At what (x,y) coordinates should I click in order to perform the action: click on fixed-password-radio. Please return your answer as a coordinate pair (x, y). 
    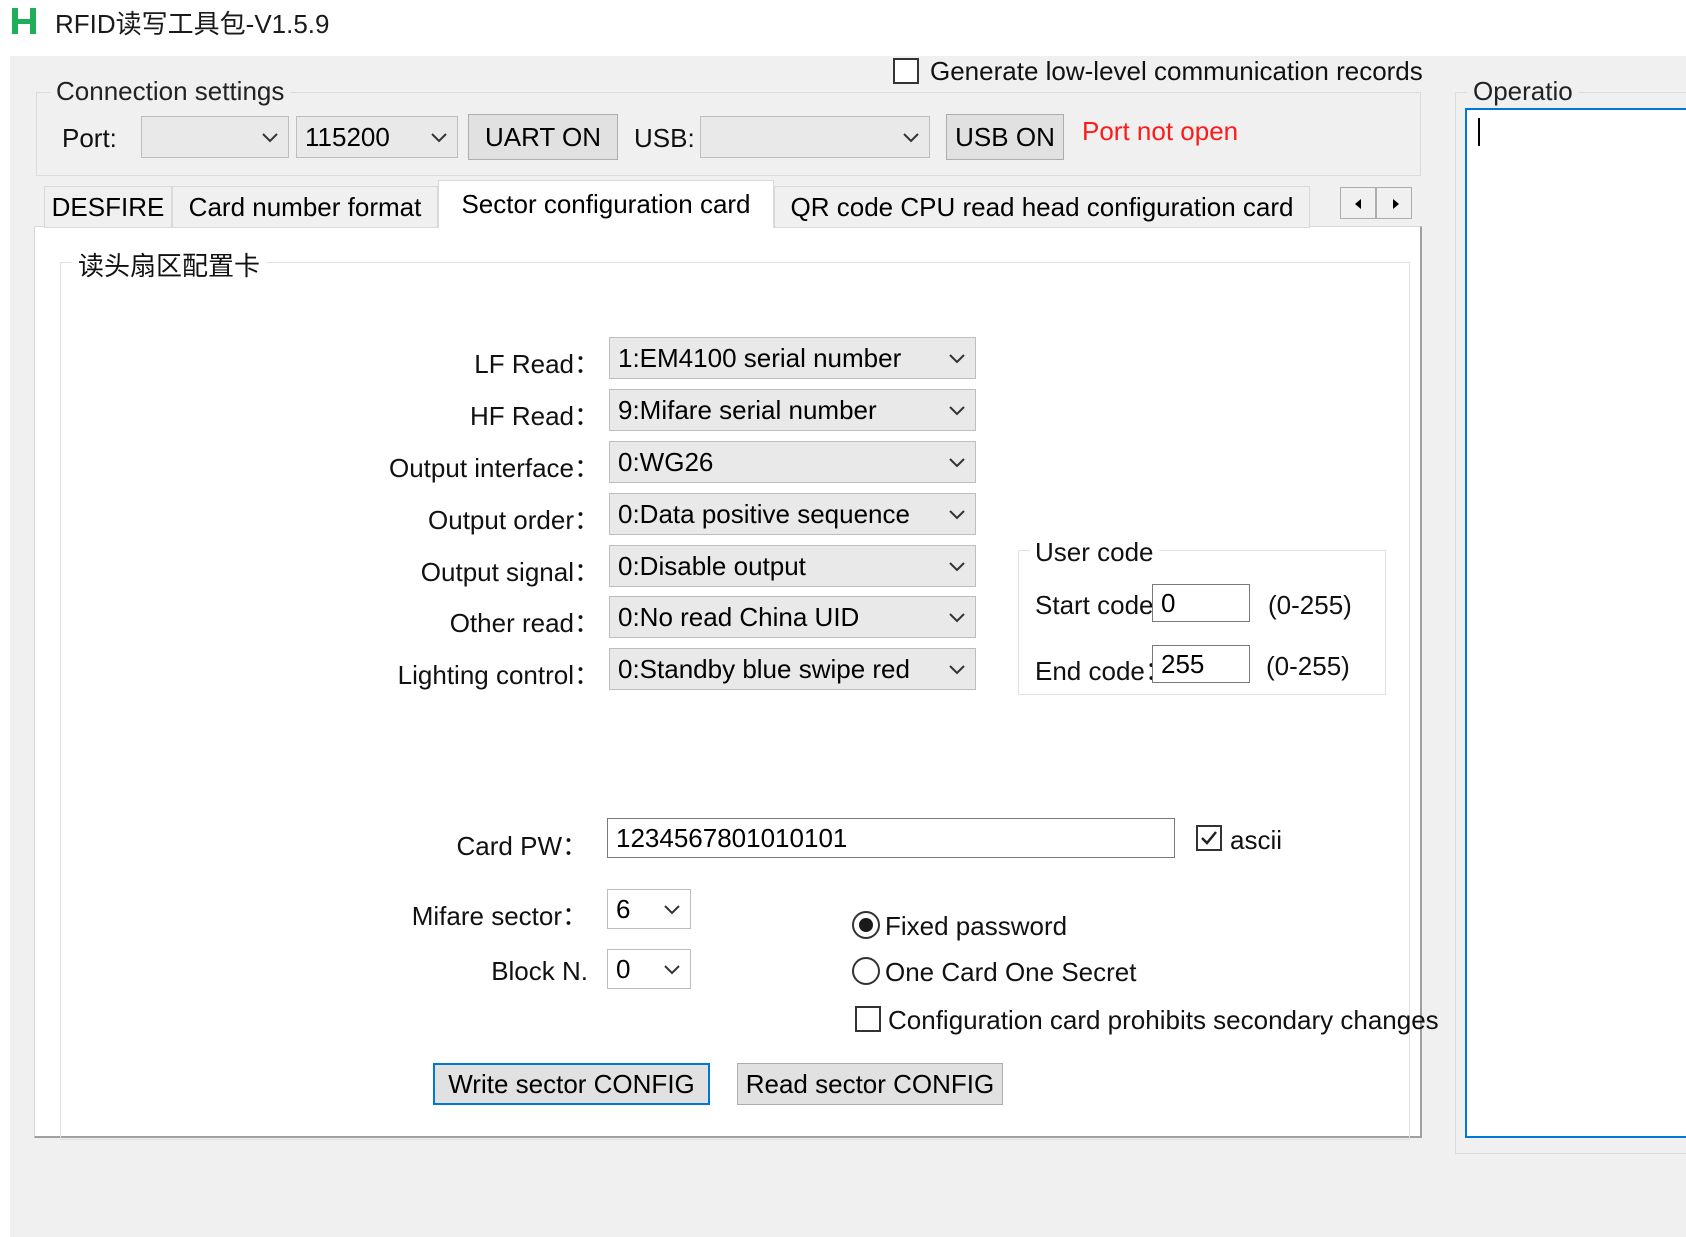
    Looking at the image, I should click on (866, 925).